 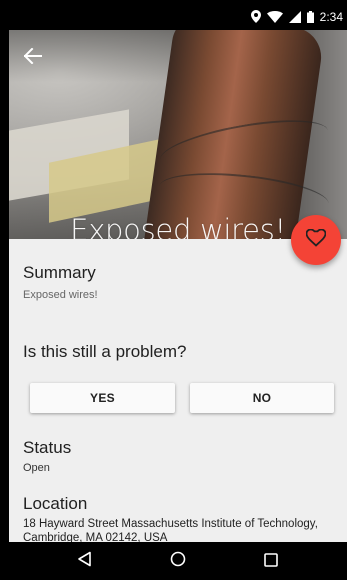 I want to click on wifi-icon, so click(x=274, y=17).